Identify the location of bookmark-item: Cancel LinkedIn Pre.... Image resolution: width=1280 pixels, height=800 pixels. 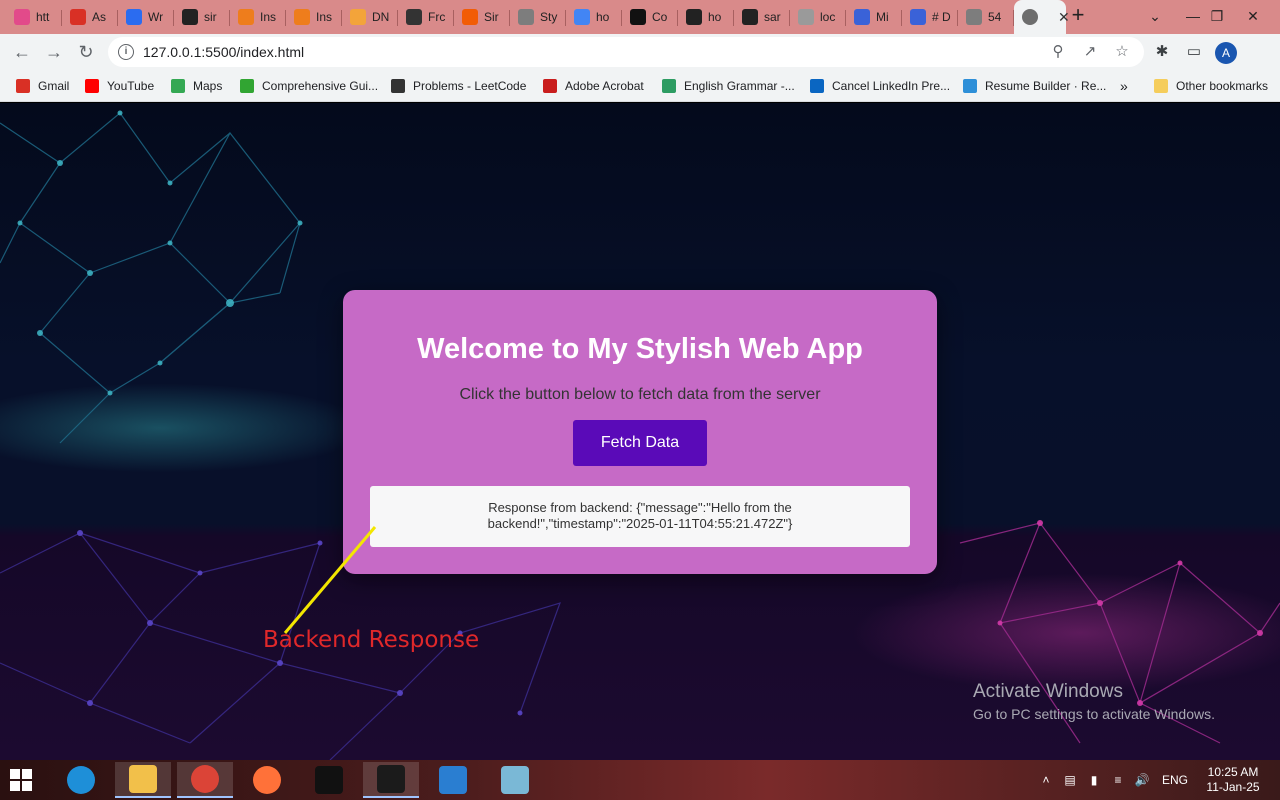
(880, 86).